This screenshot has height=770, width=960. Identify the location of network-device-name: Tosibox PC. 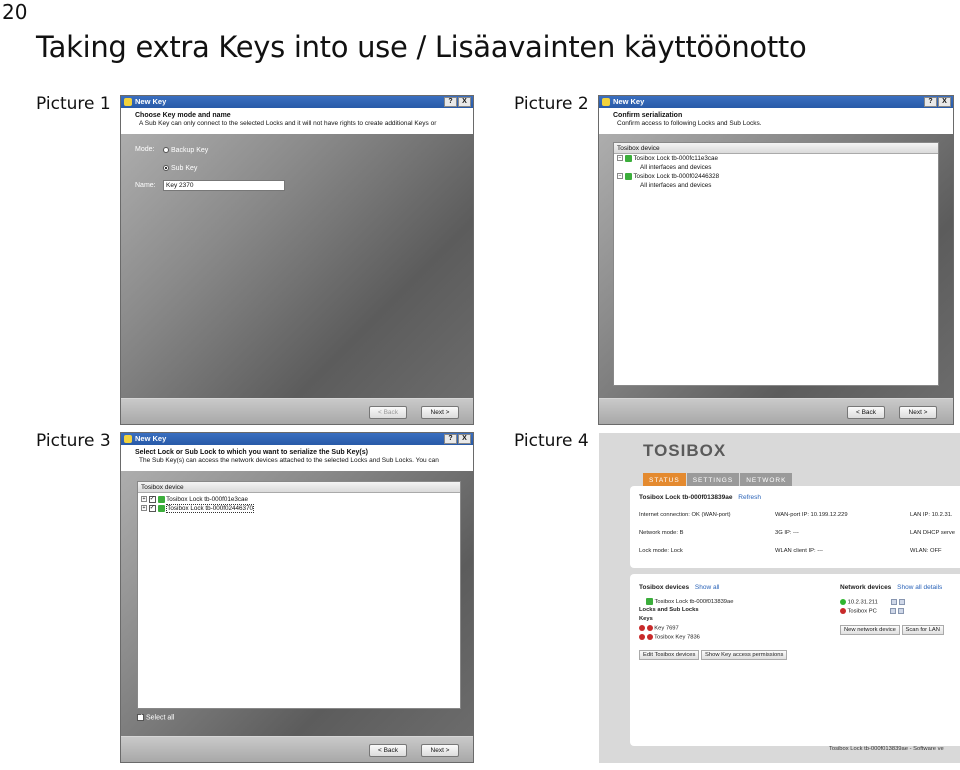
(862, 611).